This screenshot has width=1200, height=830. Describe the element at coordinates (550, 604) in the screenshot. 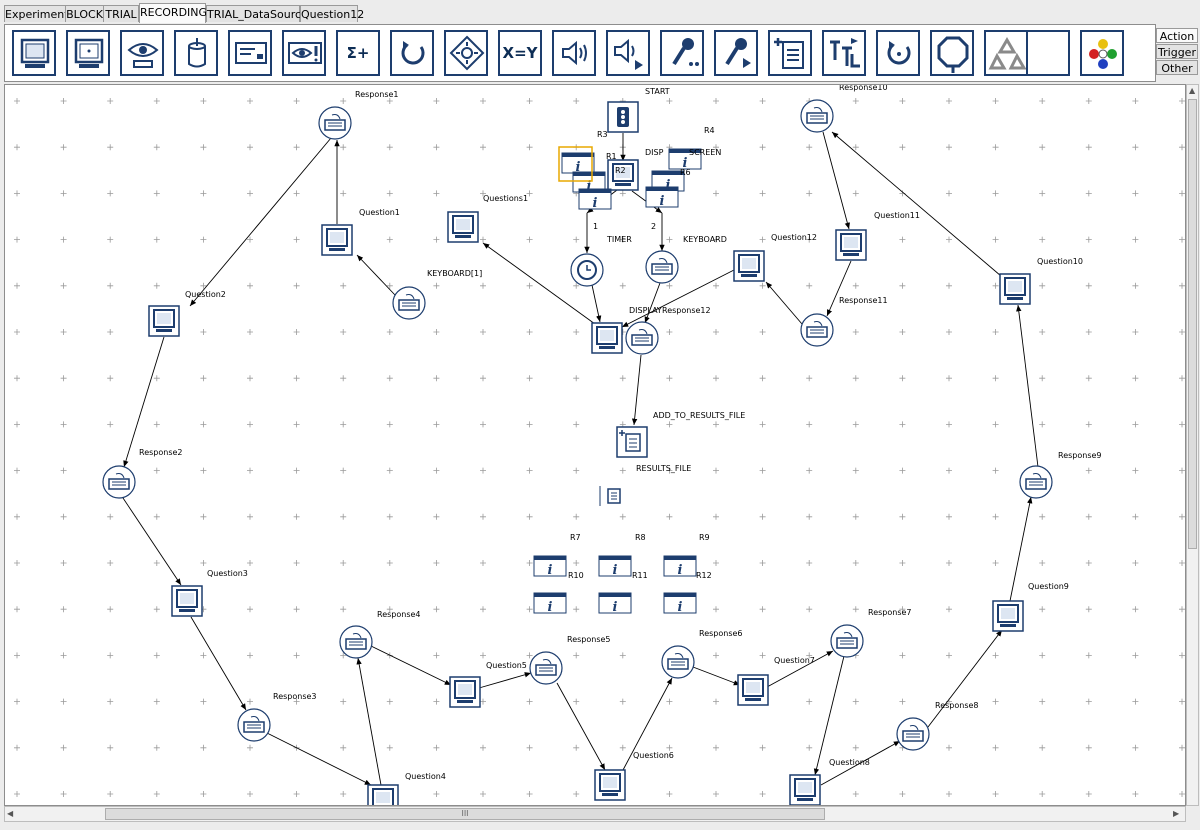

I see `r10-info-node` at that location.